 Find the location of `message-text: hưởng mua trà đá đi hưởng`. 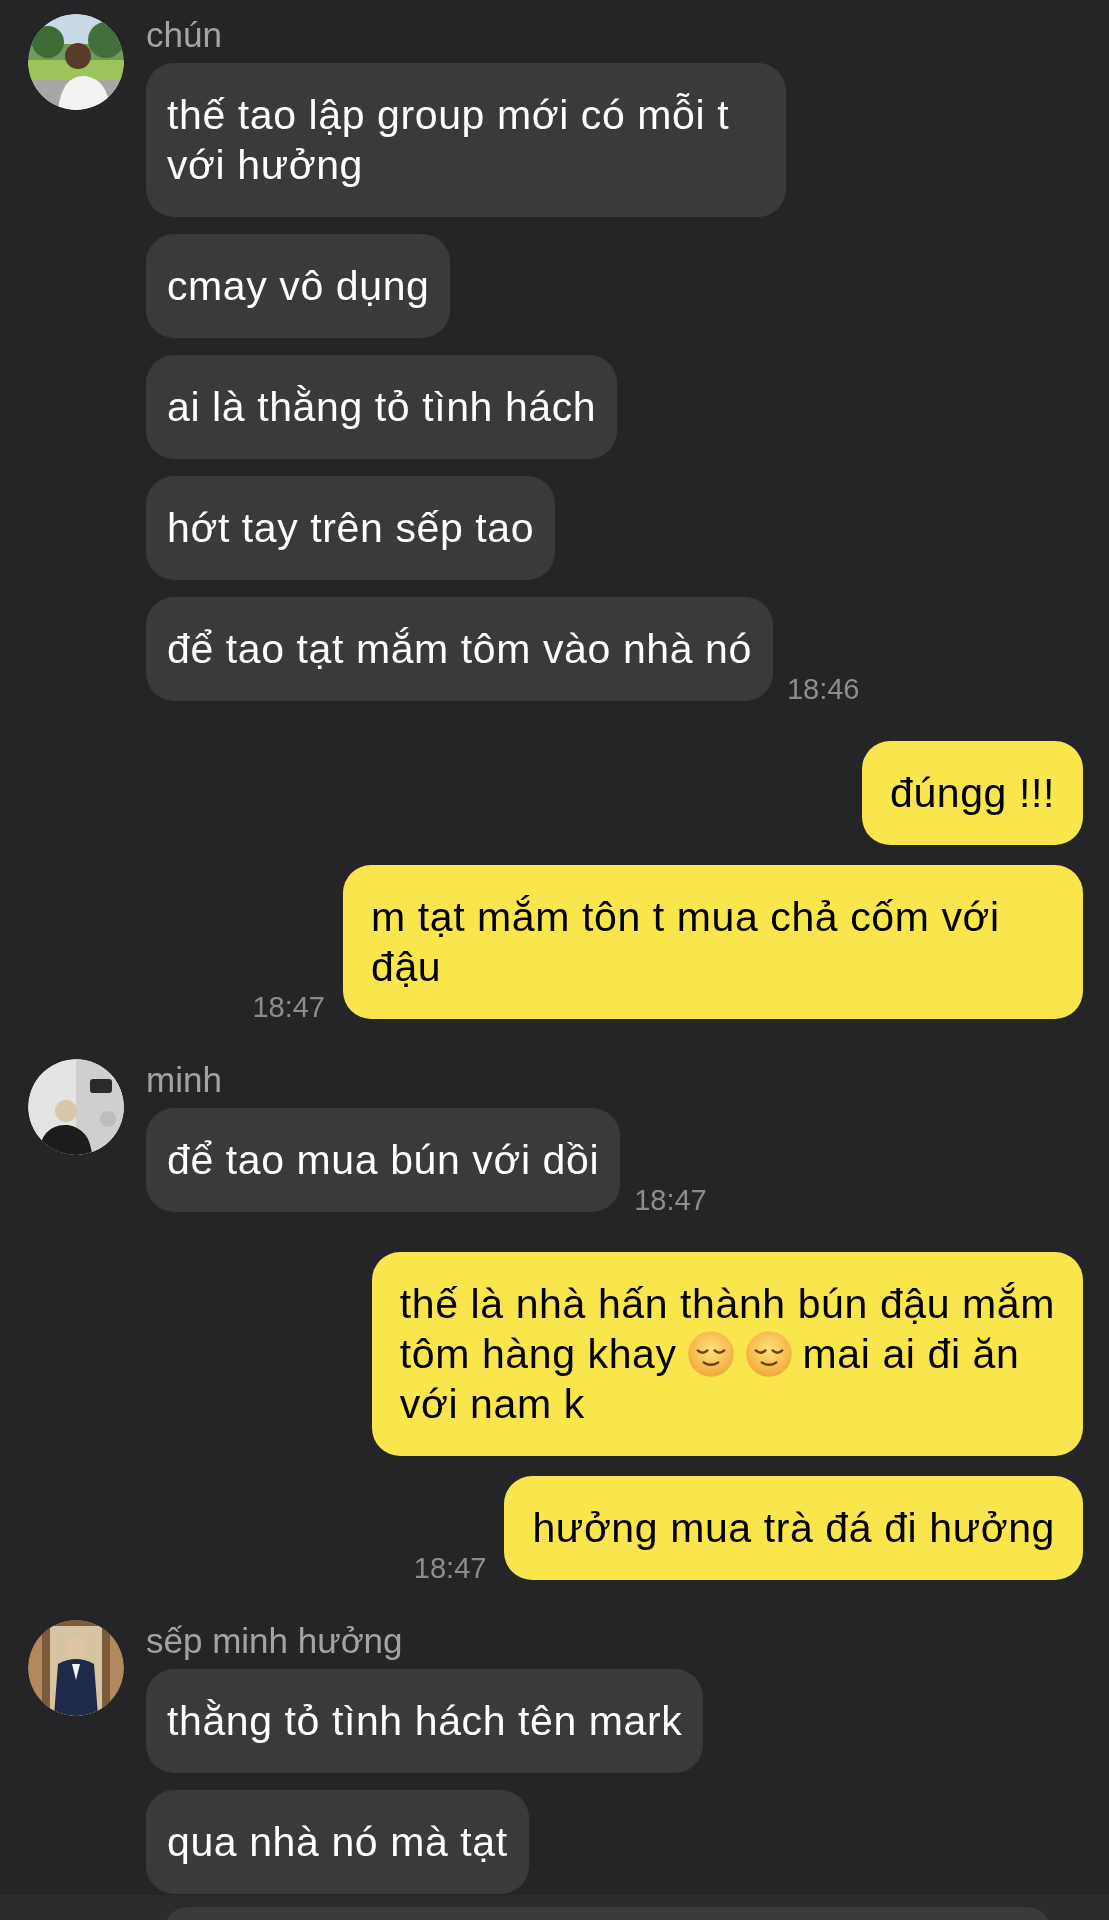

message-text: hưởng mua trà đá đi hưởng is located at coordinates (793, 1528).